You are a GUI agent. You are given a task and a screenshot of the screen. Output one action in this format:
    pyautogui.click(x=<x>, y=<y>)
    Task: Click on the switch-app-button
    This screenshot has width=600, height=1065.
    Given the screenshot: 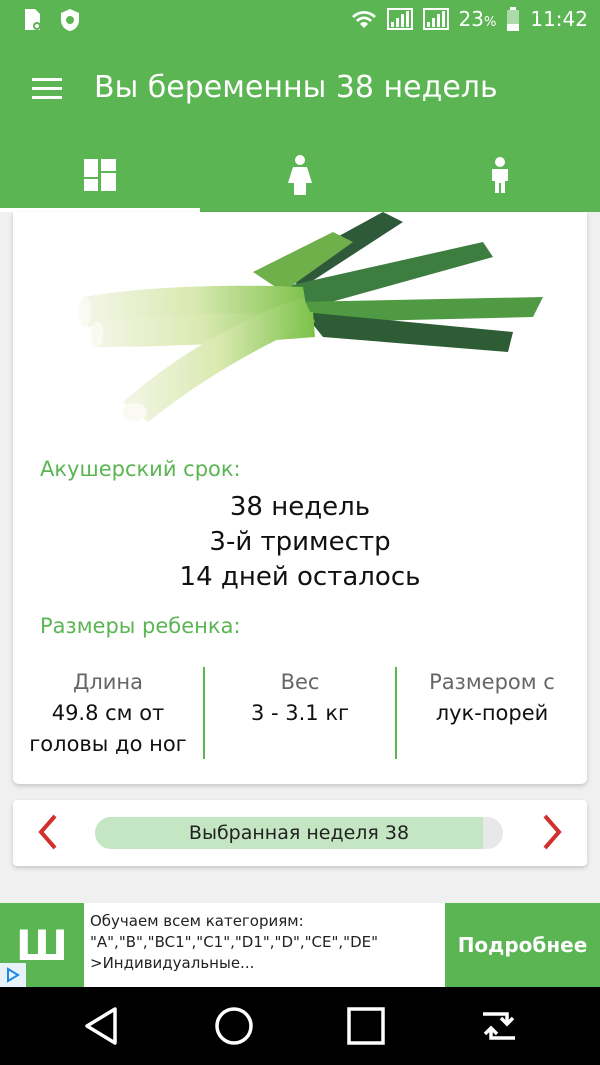 What is the action you would take?
    pyautogui.click(x=499, y=1026)
    